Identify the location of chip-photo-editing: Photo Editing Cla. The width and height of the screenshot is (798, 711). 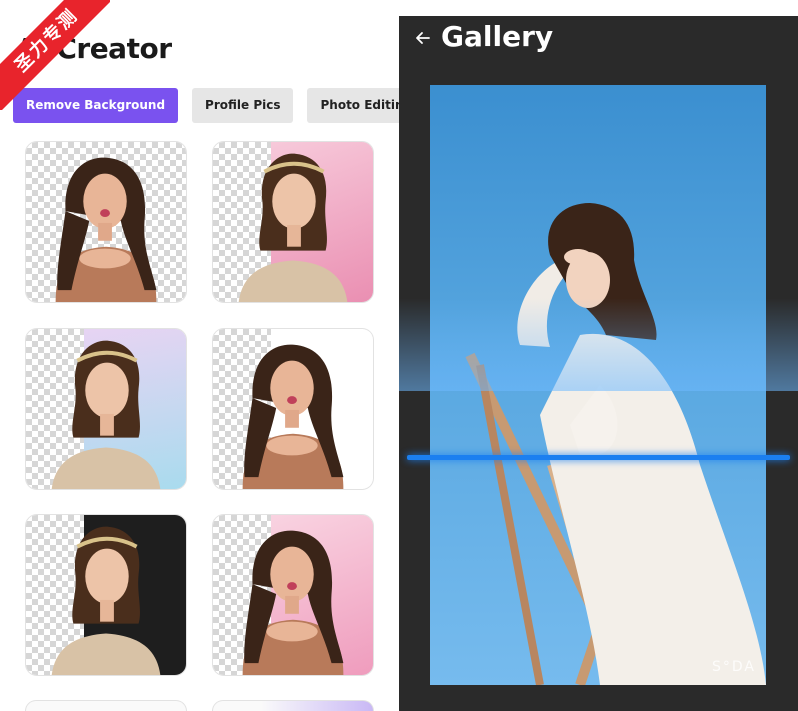
(353, 105).